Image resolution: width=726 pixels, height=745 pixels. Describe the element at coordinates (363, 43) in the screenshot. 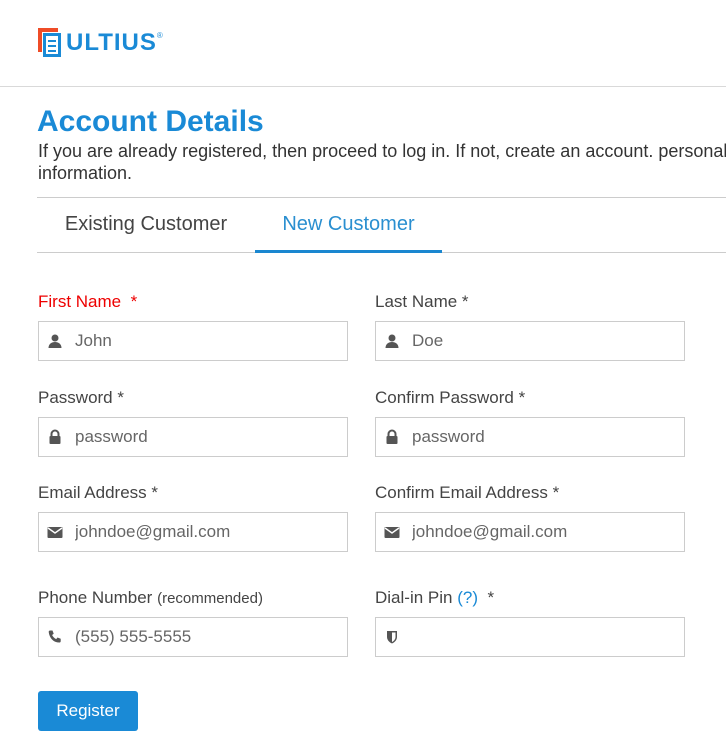

I see `site-header: ULTIUS ®` at that location.